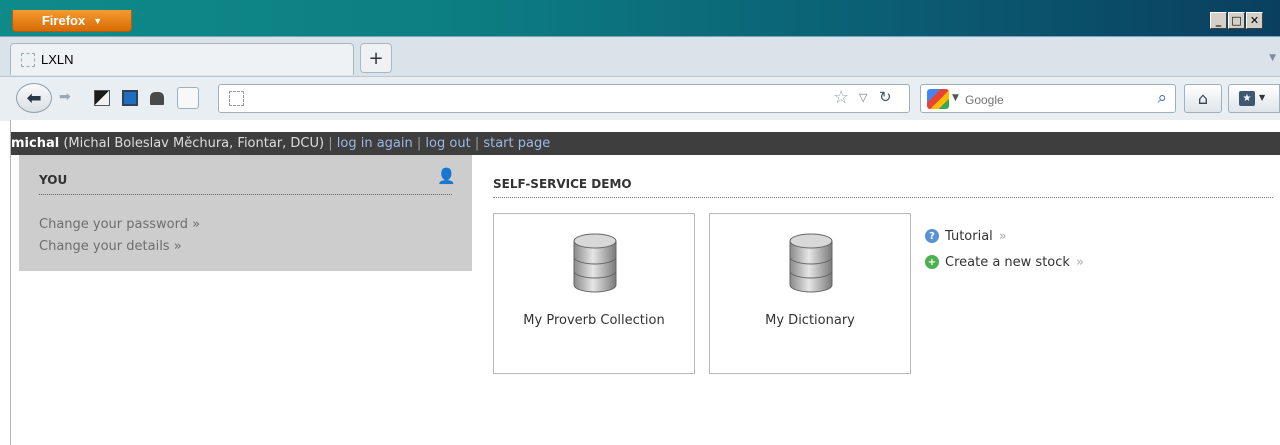 This screenshot has height=445, width=1280. I want to click on history-dropdown-icon: ▽, so click(863, 97).